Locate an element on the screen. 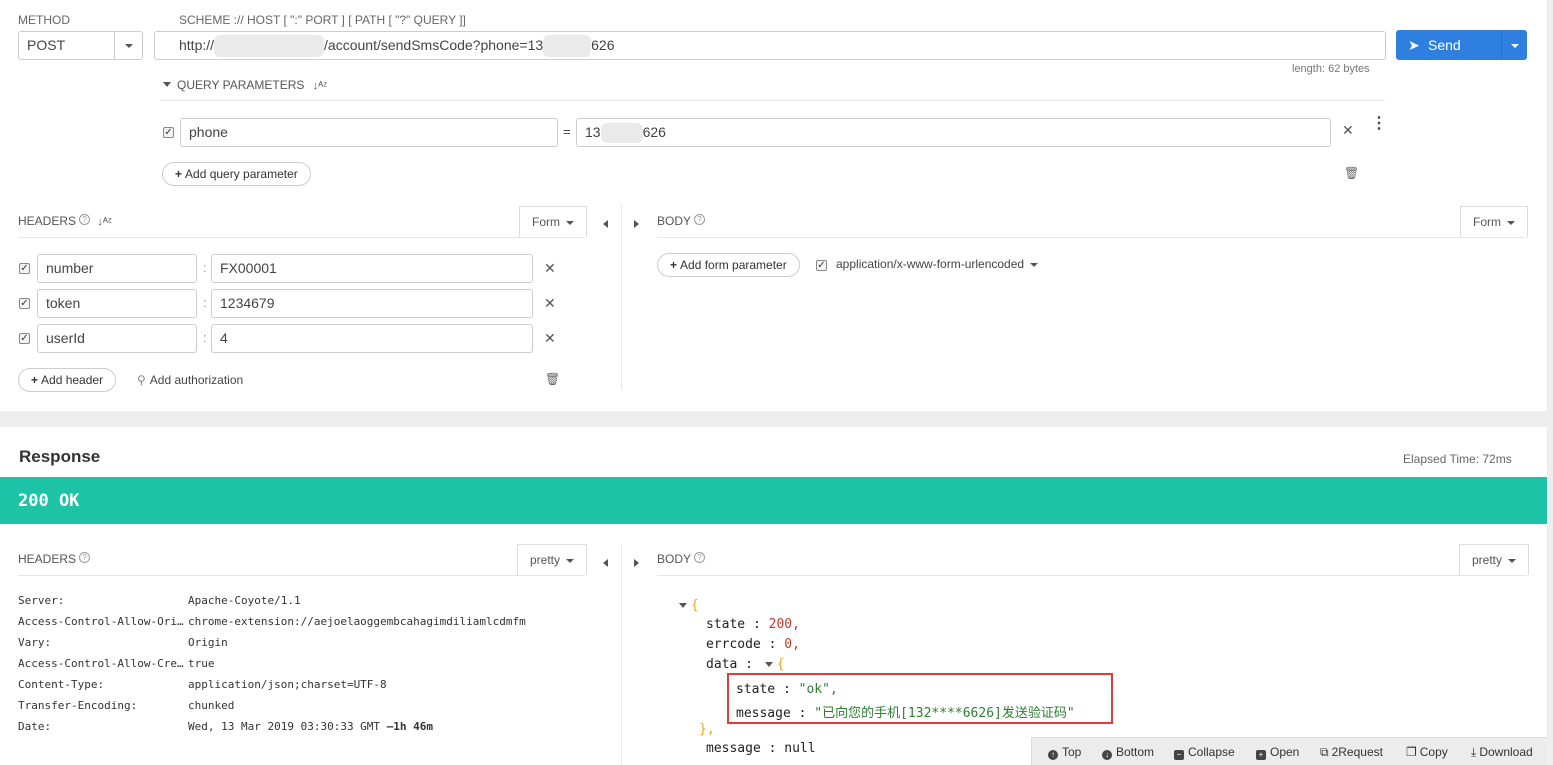 Image resolution: width=1553 pixels, height=765 pixels. query-param-value: 13 626 is located at coordinates (953, 132).